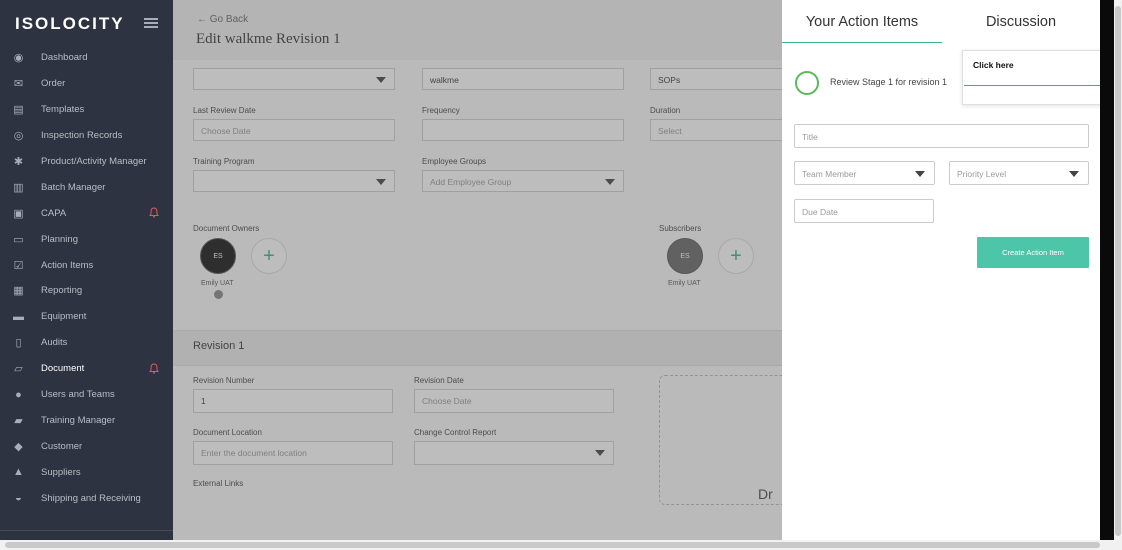  Describe the element at coordinates (86, 84) in the screenshot. I see `sidebar-item-order: ✉ Order` at that location.